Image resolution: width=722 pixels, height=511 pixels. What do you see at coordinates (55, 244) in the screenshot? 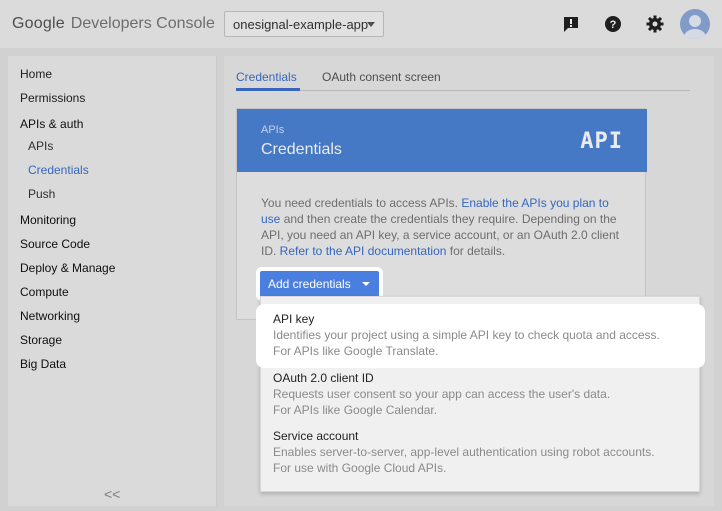
I see `sidebar-item-source-code: Source Code` at bounding box center [55, 244].